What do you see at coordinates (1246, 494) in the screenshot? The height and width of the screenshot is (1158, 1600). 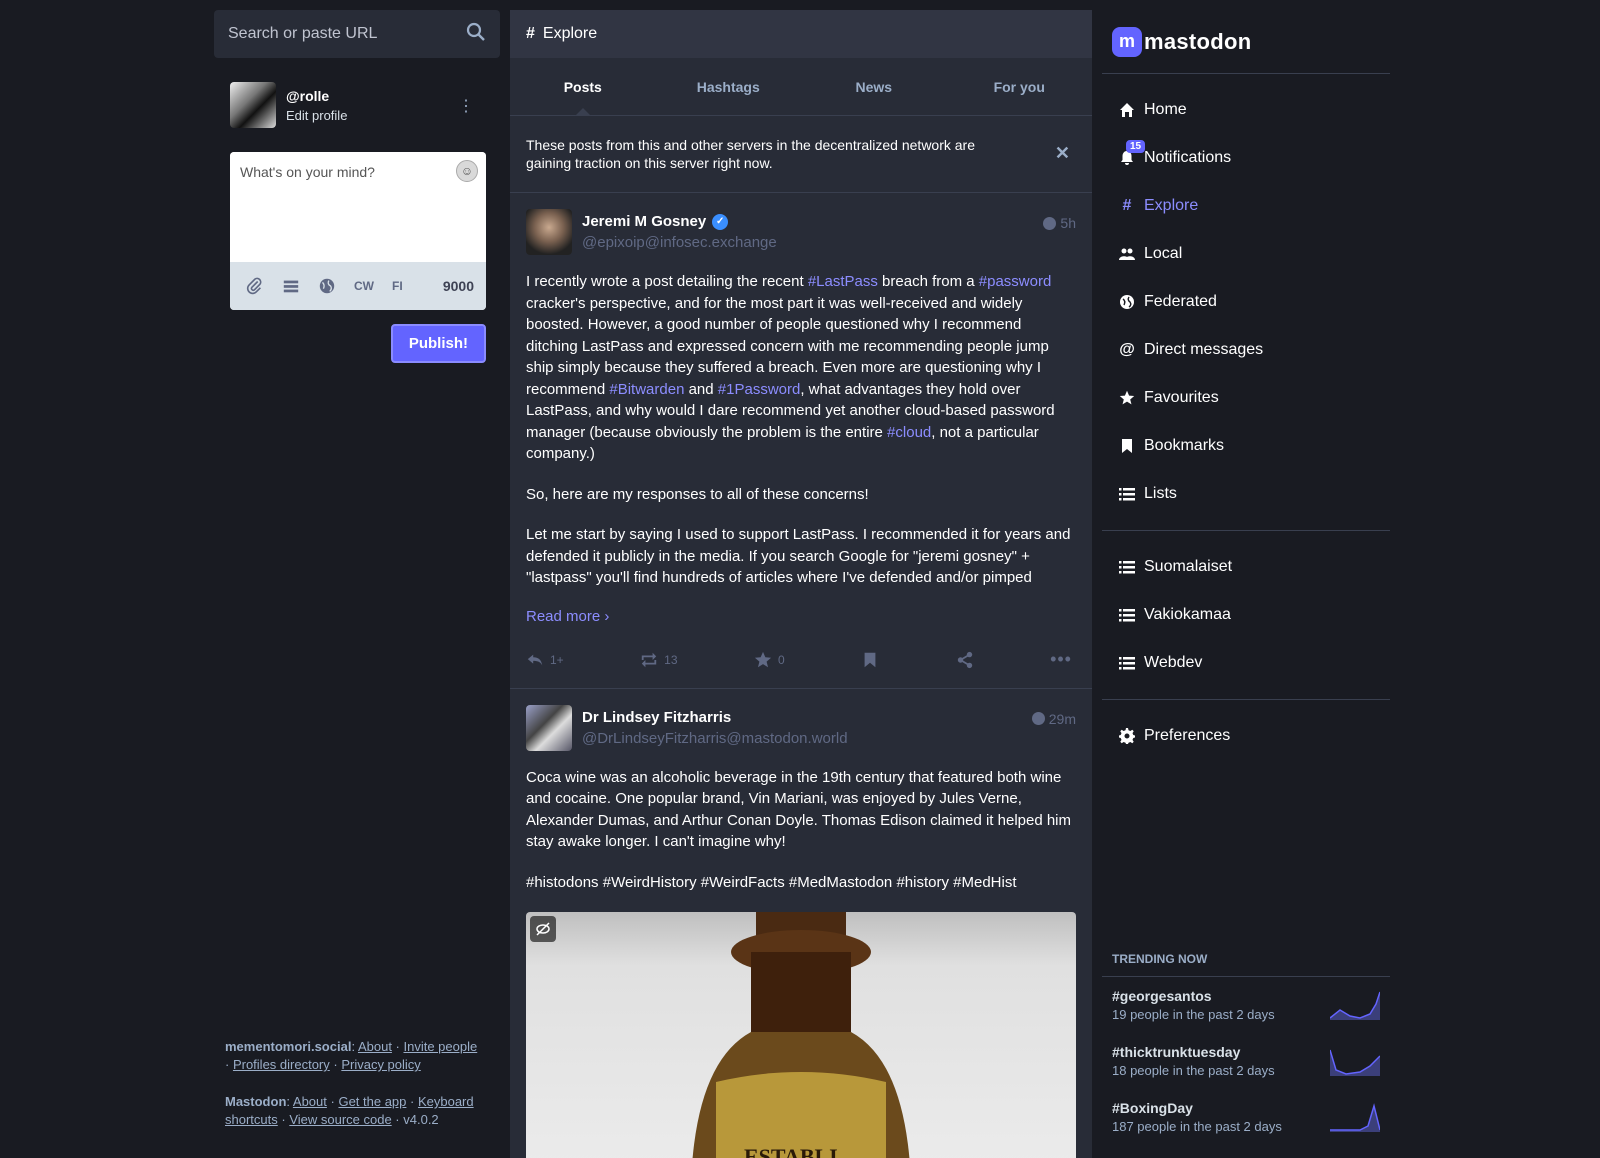 I see `nav-lists: Lists` at bounding box center [1246, 494].